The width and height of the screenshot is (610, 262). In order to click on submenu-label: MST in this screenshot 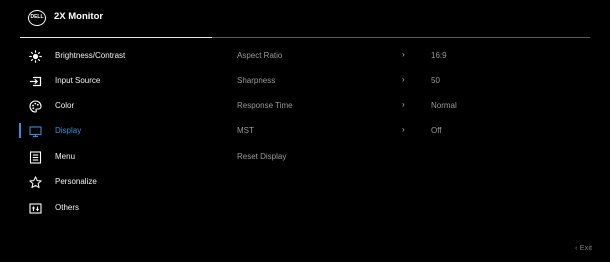, I will do `click(245, 130)`.